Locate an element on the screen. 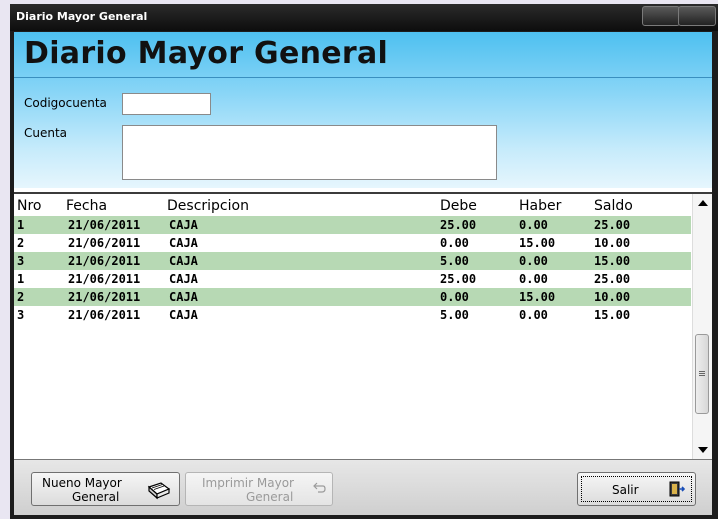 This screenshot has height=519, width=718. salir-label: Salir is located at coordinates (625, 490).